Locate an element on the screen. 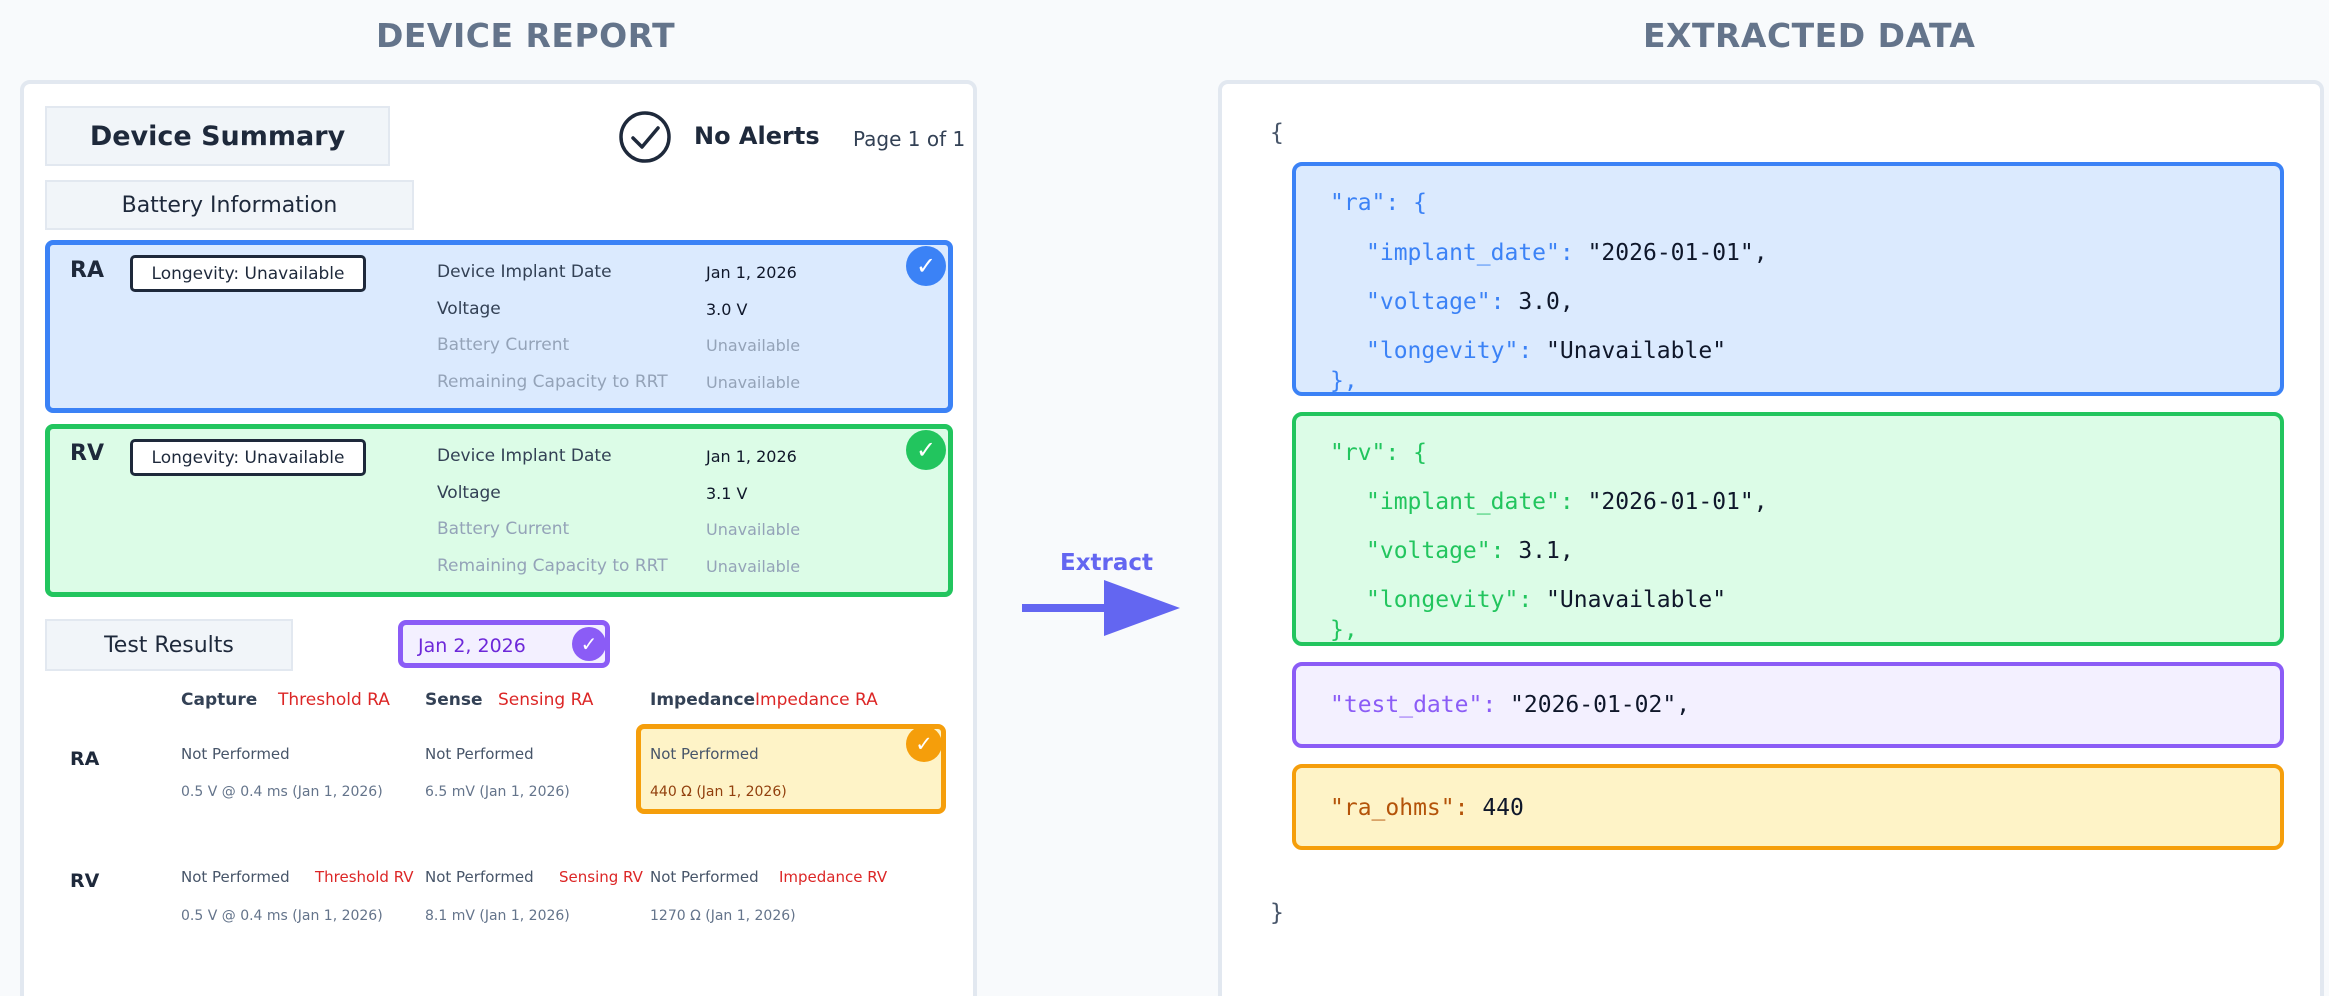 The image size is (2329, 996). ra-test-row-label: RA is located at coordinates (85, 759).